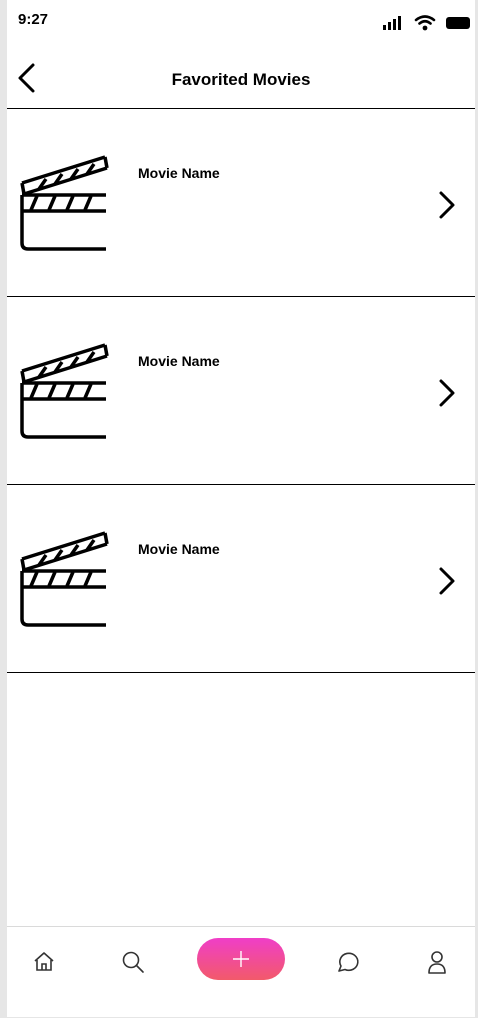 The width and height of the screenshot is (478, 1018). I want to click on add-button, so click(241, 959).